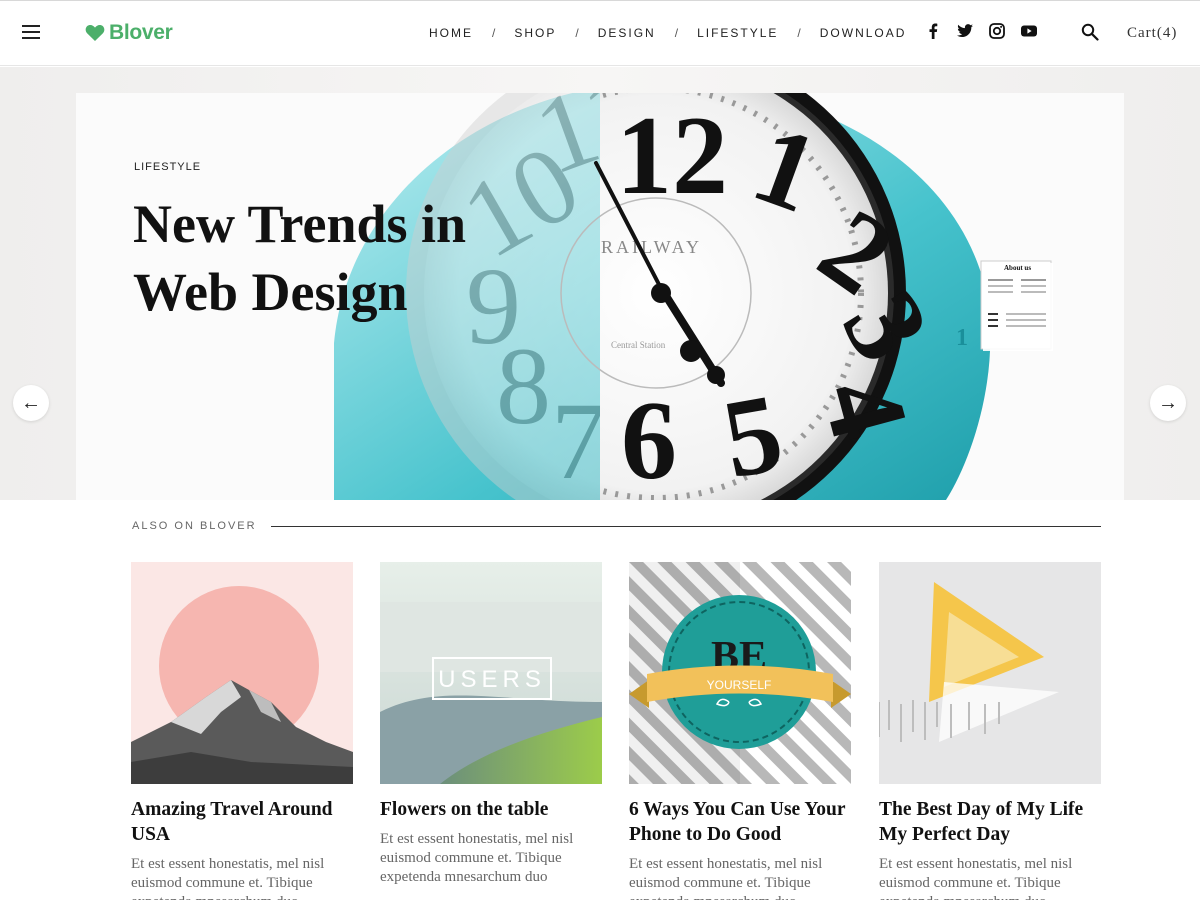  What do you see at coordinates (933, 31) in the screenshot?
I see `facebook-icon` at bounding box center [933, 31].